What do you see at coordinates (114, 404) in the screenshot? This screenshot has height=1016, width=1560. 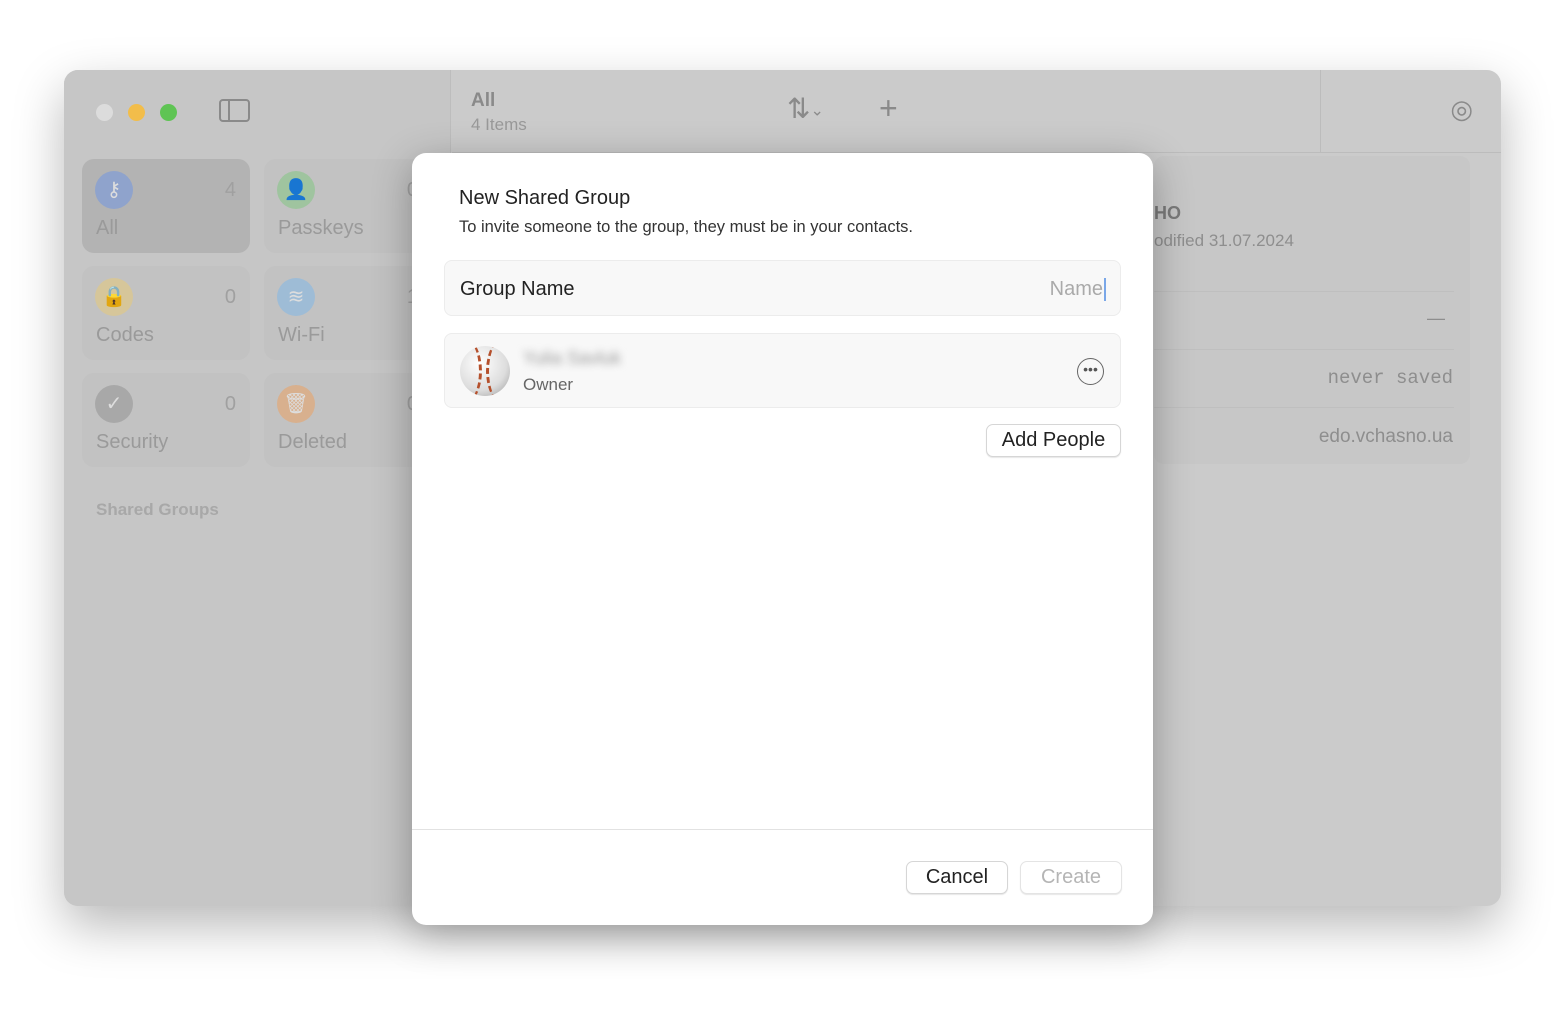 I see `checkmark-icon: ✓` at bounding box center [114, 404].